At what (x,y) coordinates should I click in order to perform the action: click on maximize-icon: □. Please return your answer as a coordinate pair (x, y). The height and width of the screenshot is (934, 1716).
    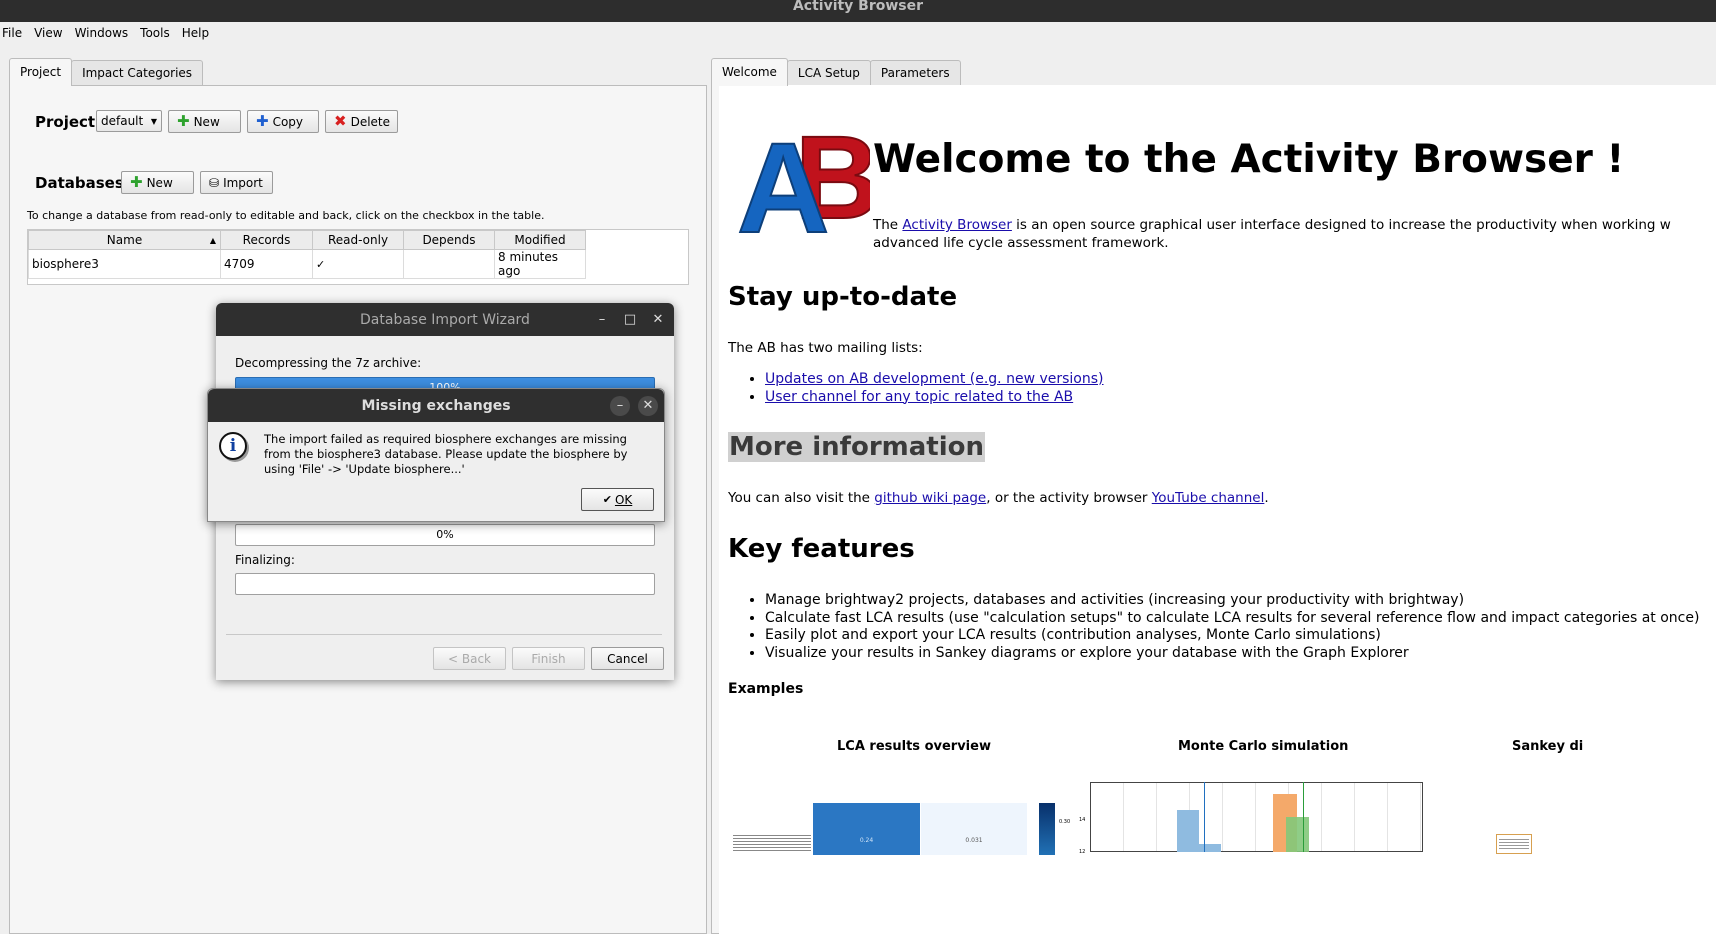
    Looking at the image, I should click on (630, 320).